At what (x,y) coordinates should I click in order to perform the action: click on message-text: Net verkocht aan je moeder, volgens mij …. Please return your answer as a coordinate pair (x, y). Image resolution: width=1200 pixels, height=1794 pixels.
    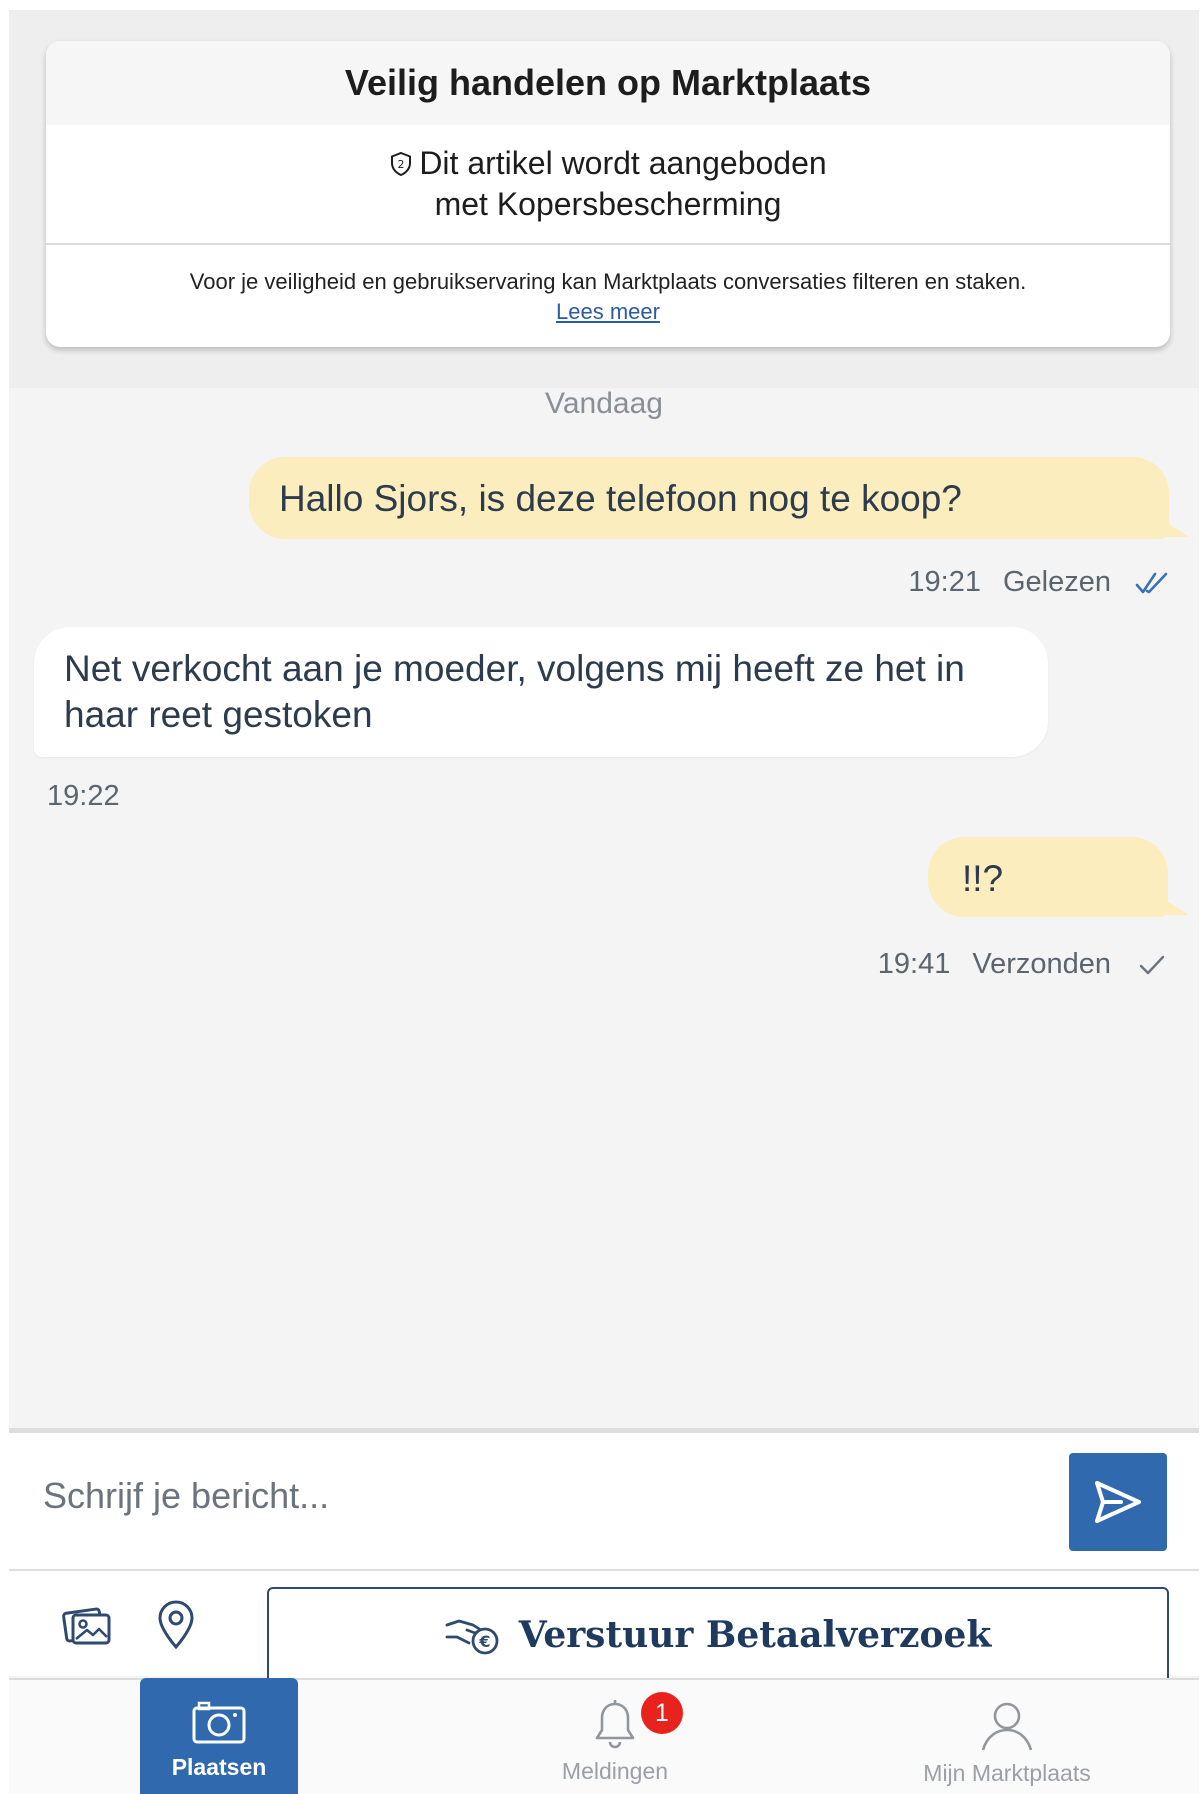
    Looking at the image, I should click on (514, 691).